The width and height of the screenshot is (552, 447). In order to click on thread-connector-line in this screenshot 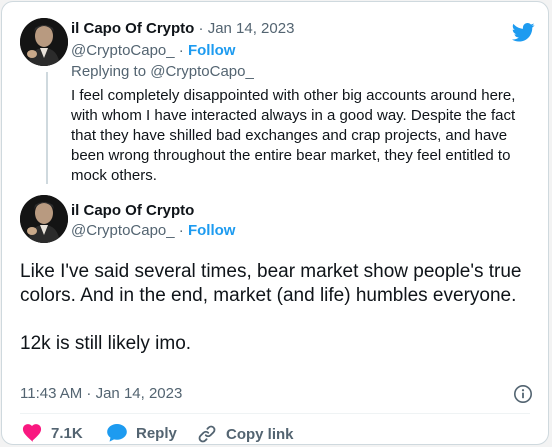, I will do `click(47, 128)`.